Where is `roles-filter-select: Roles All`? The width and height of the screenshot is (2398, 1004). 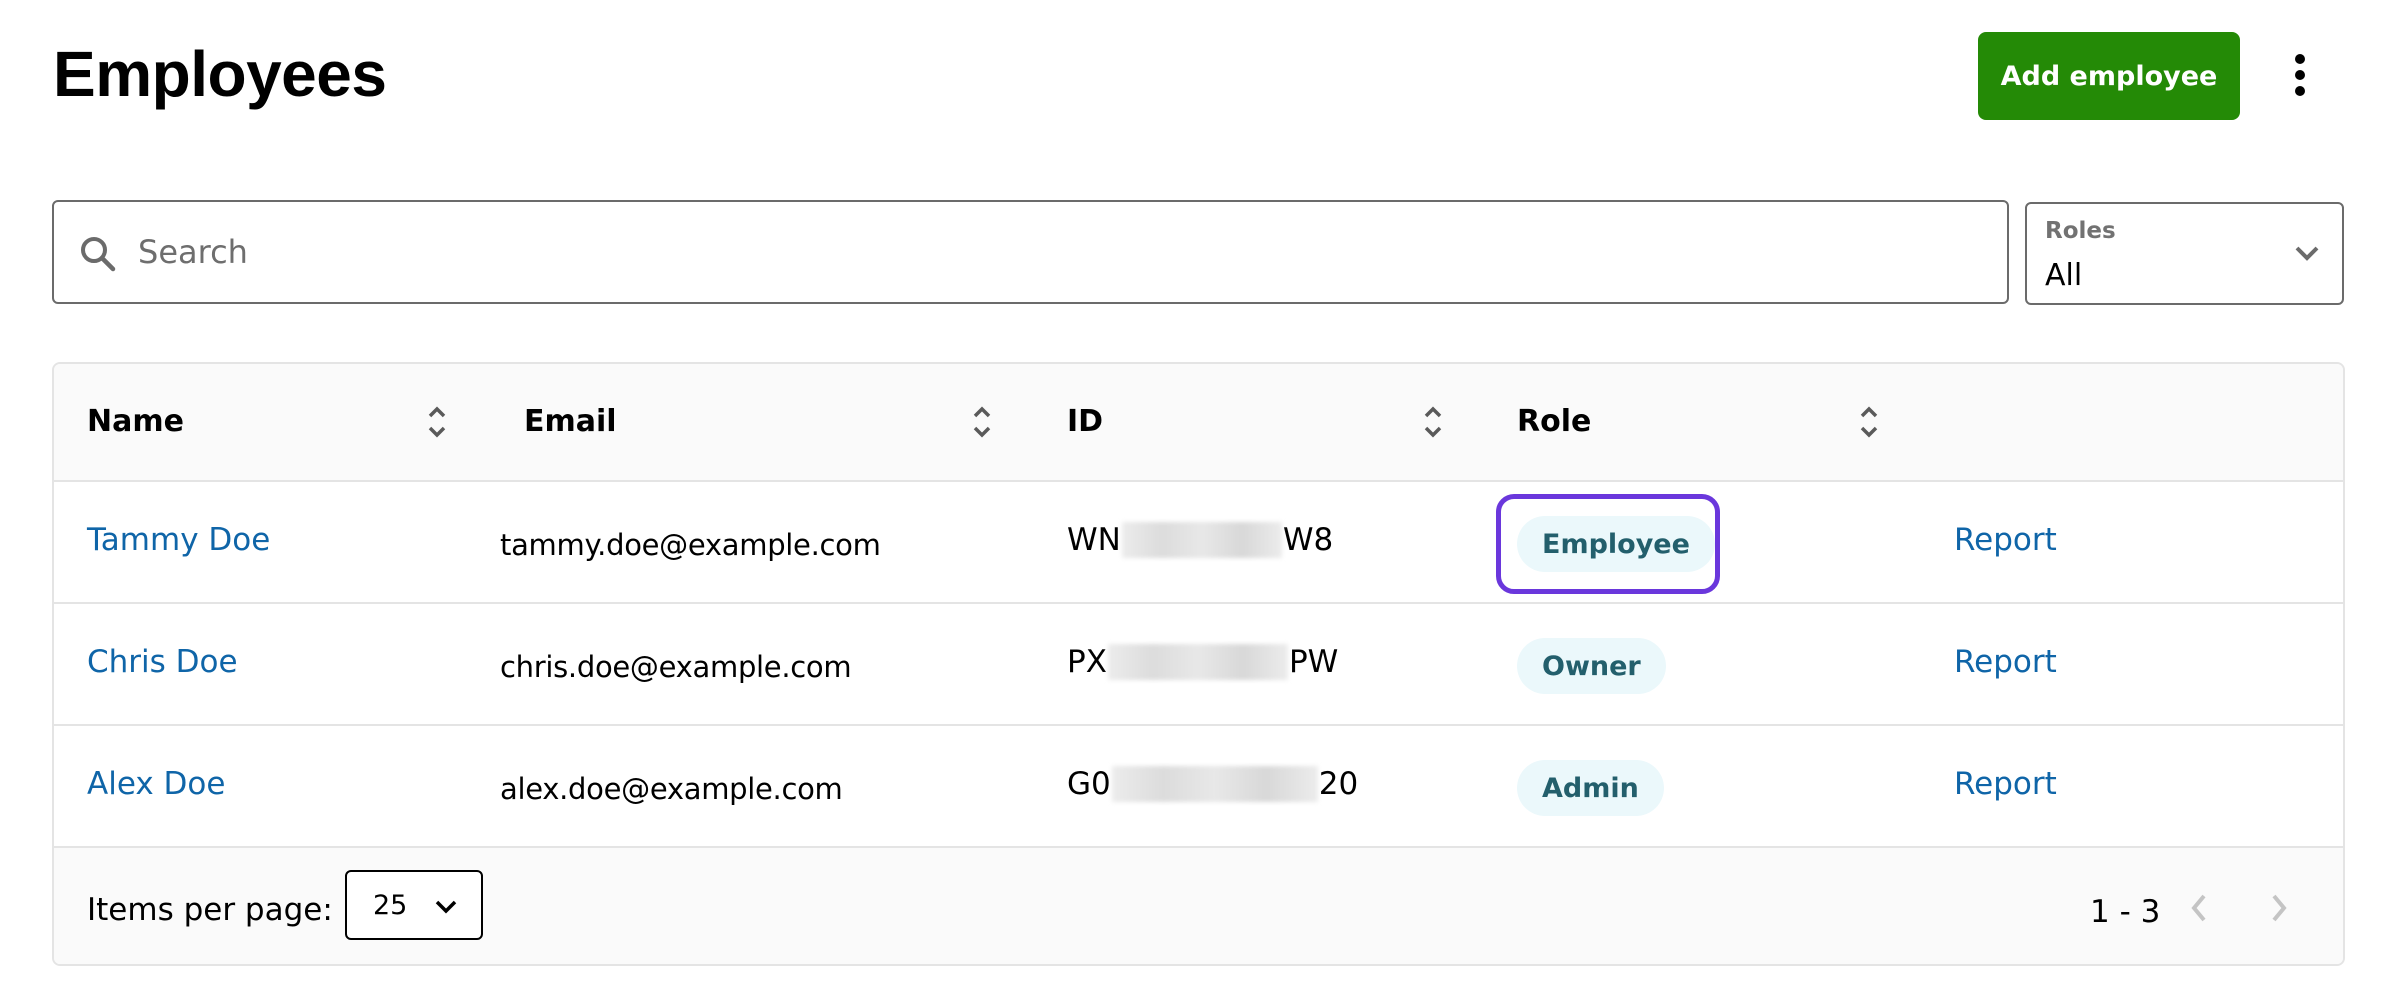
roles-filter-select: Roles All is located at coordinates (2184, 253).